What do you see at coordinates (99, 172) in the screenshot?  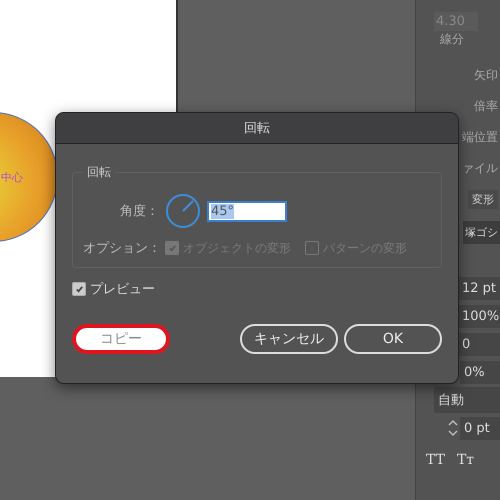 I see `group-label: 回転` at bounding box center [99, 172].